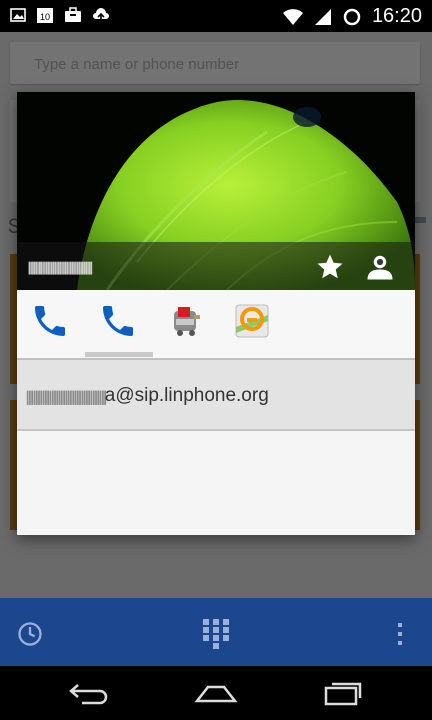 This screenshot has height=720, width=432. I want to click on sync-icon, so click(352, 16).